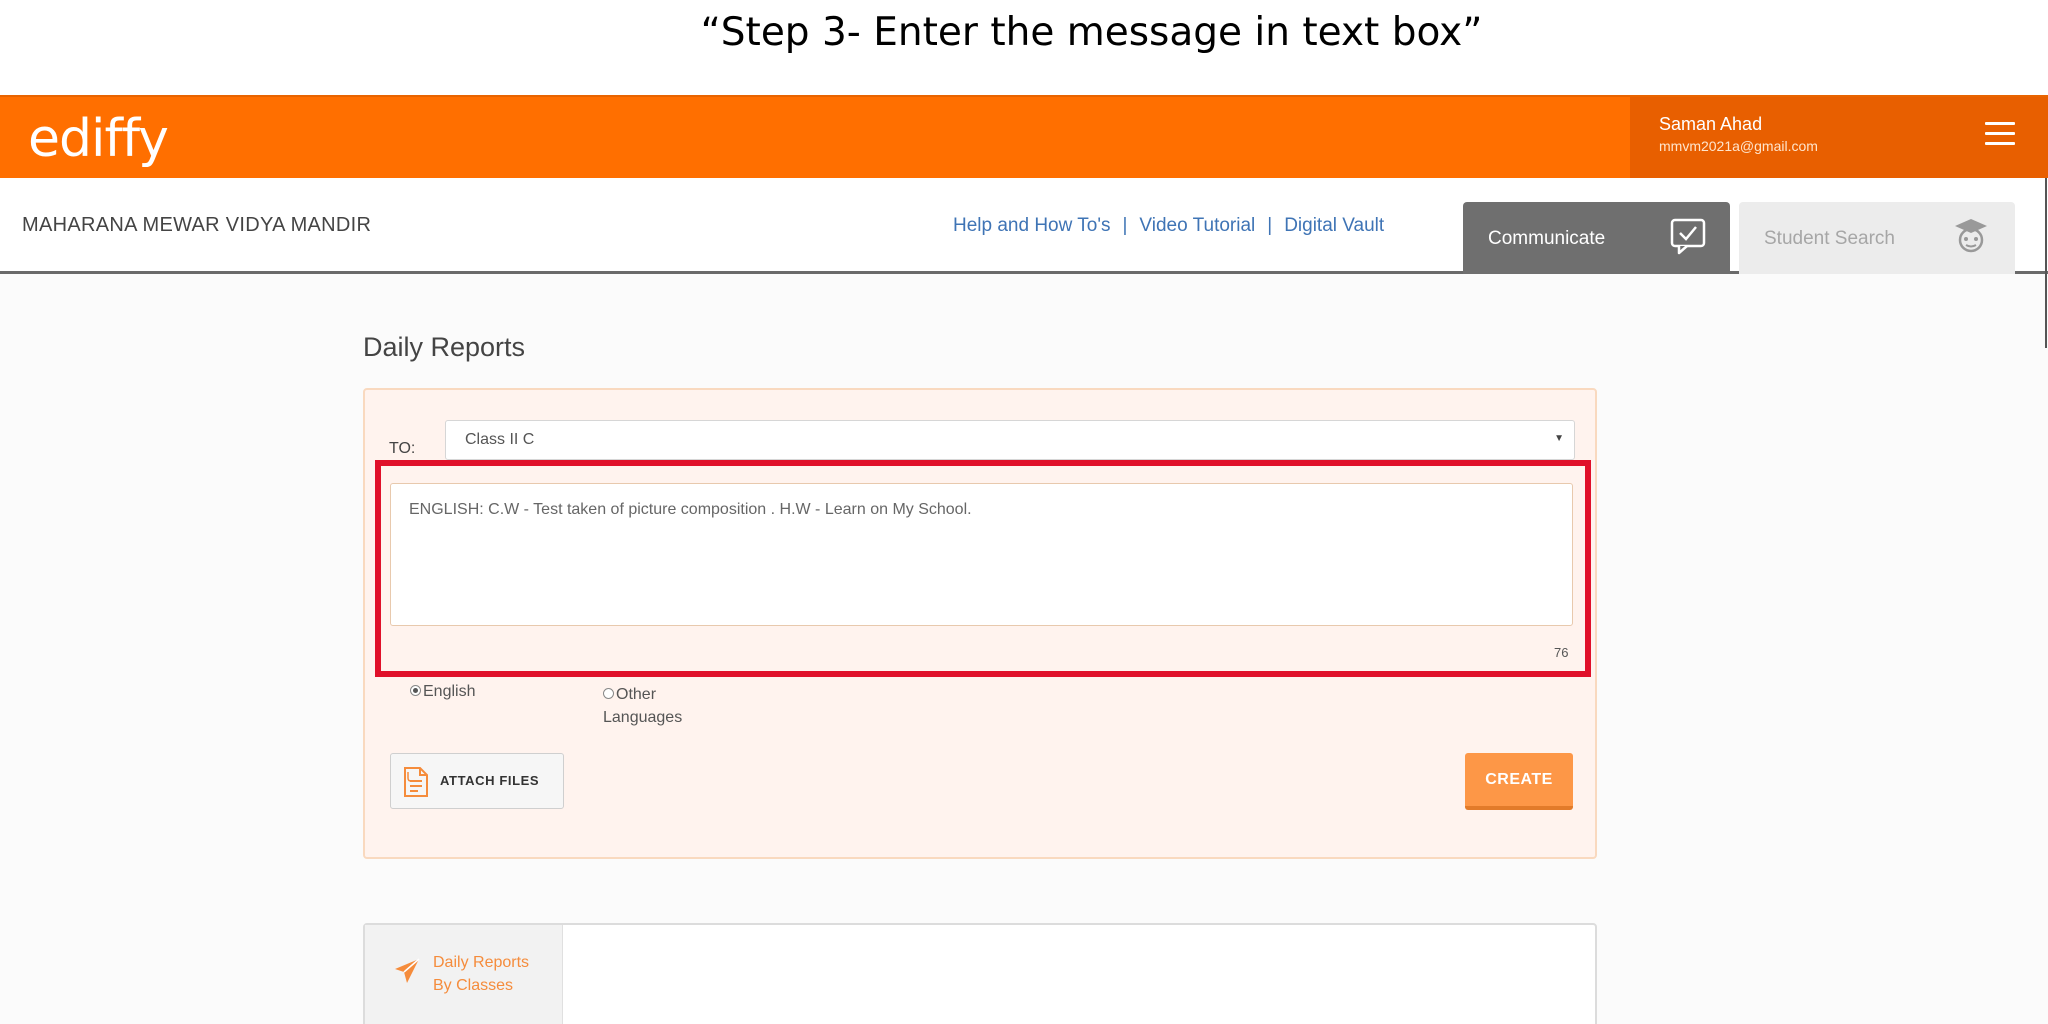 The height and width of the screenshot is (1024, 2048). Describe the element at coordinates (1197, 225) in the screenshot. I see `video-tutorial-link: Video Tutorial` at that location.